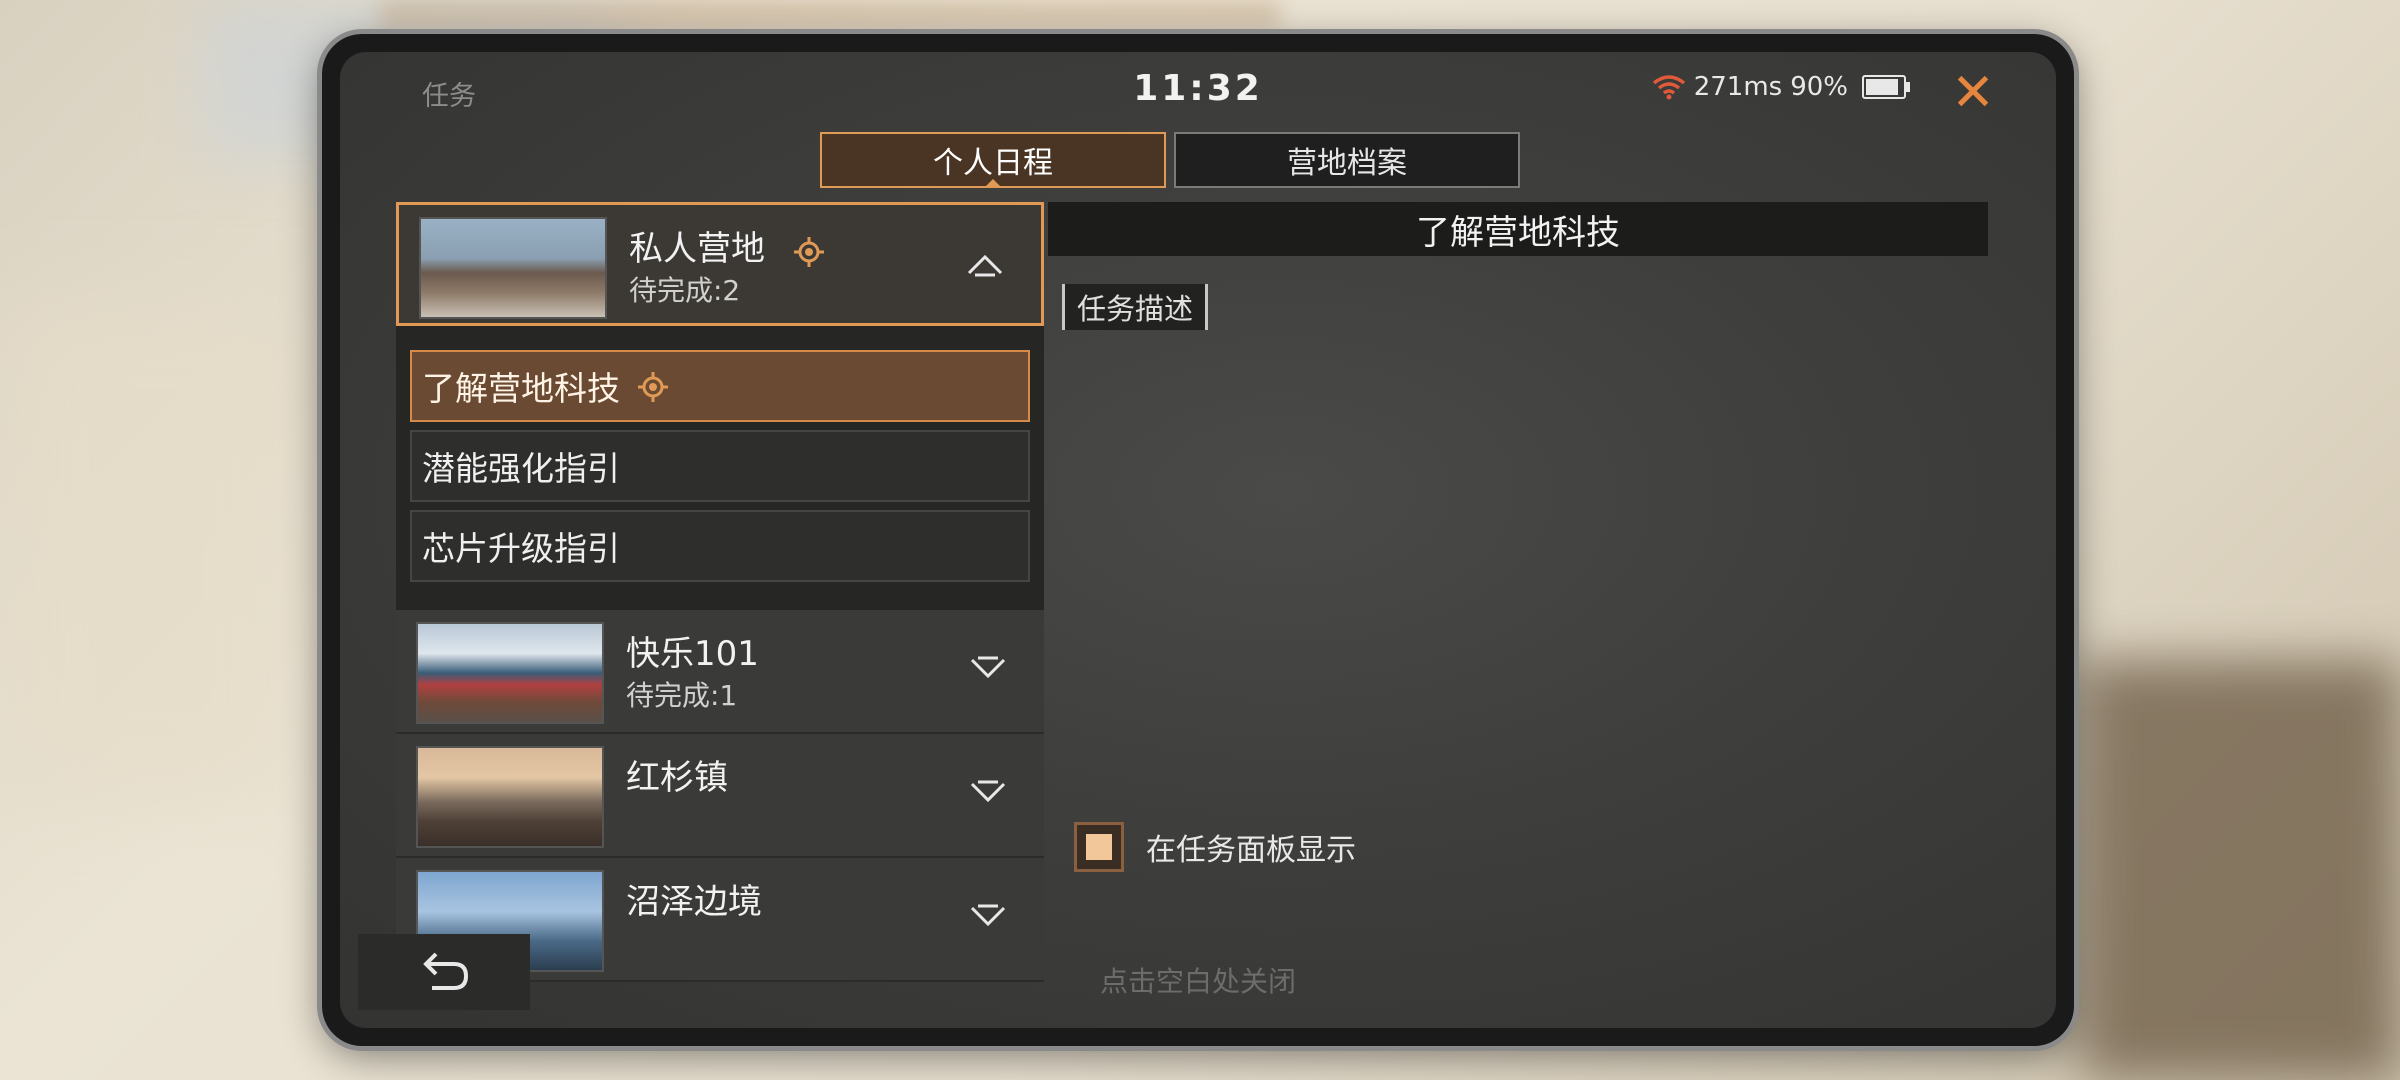 This screenshot has width=2400, height=1080. Describe the element at coordinates (1973, 93) in the screenshot. I see `close-button: ✕` at that location.